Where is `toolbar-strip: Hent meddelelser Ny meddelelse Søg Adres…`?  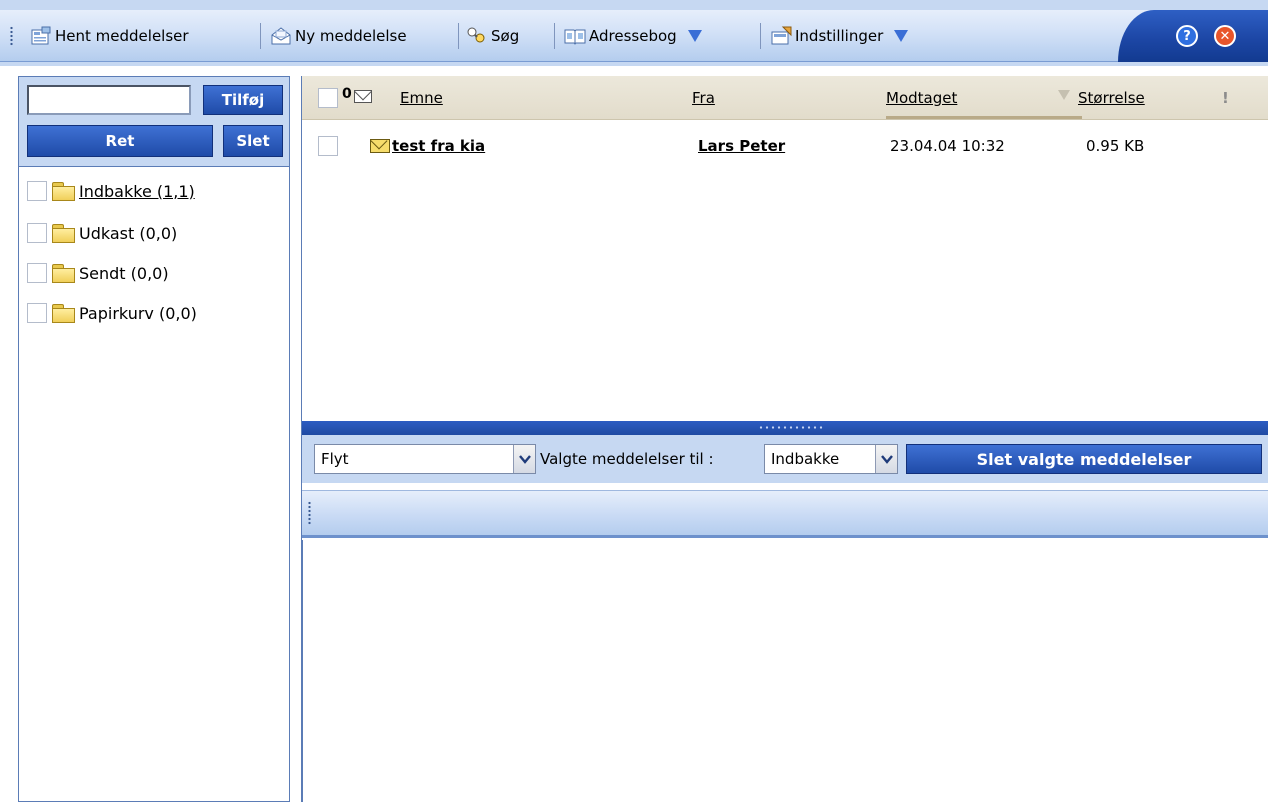 toolbar-strip: Hent meddelelser Ny meddelelse Søg Adres… is located at coordinates (634, 36).